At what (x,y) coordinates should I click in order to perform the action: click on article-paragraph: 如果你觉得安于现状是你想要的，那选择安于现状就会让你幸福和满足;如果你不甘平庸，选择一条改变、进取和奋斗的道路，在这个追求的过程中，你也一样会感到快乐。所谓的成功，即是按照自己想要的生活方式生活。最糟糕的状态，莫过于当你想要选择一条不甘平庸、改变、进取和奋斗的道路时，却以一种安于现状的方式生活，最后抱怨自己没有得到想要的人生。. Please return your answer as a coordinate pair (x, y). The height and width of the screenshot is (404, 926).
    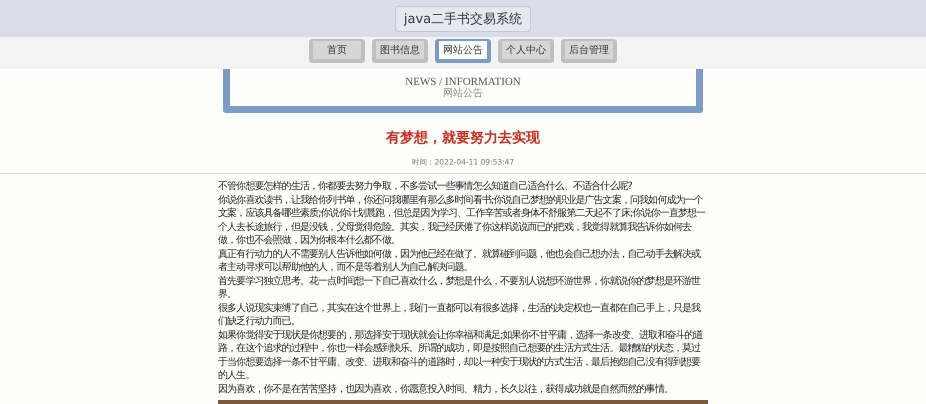
    Looking at the image, I should click on (461, 355).